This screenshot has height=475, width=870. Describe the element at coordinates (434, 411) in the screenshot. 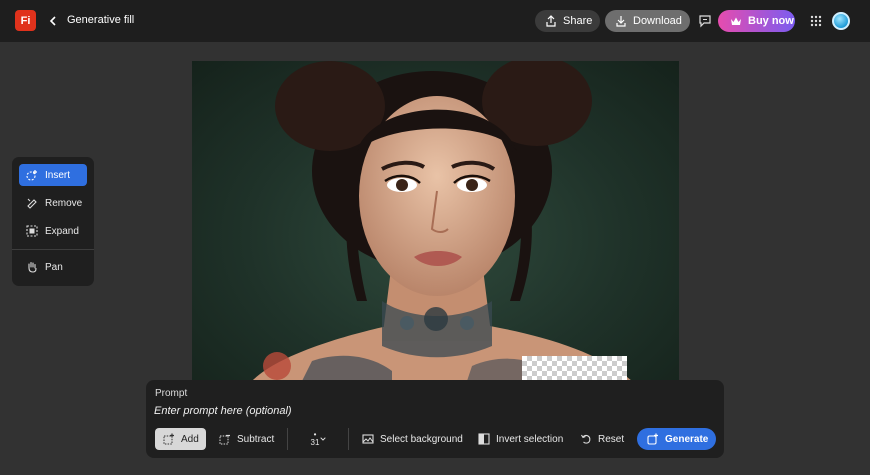

I see `prompt-input` at that location.